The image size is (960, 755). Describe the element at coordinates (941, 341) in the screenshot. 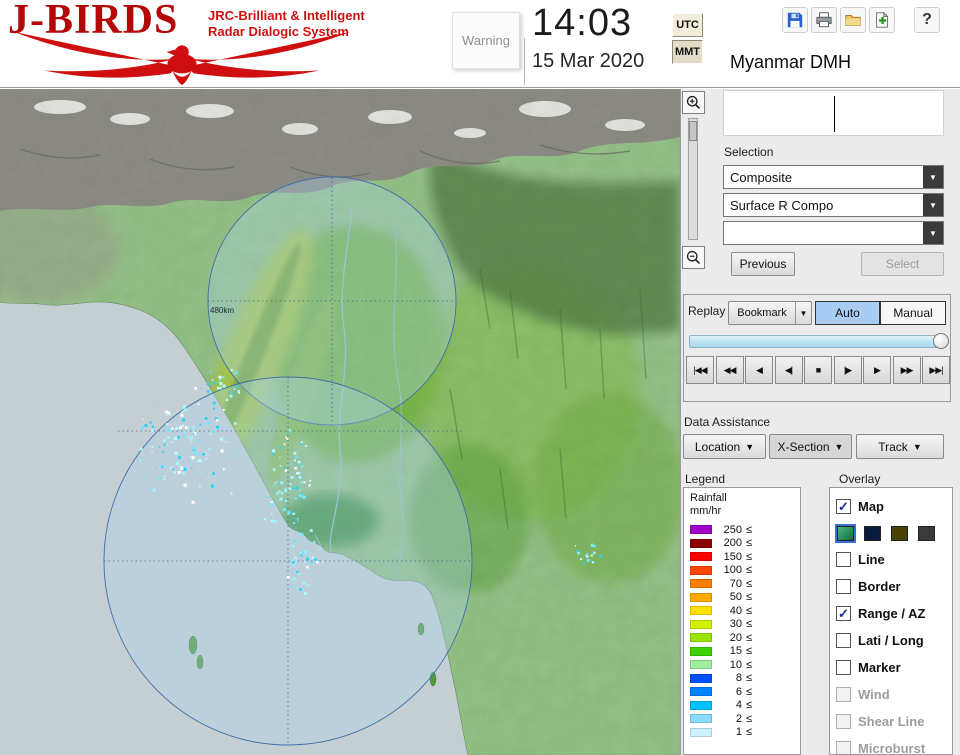

I see `replay-slider-handle` at that location.